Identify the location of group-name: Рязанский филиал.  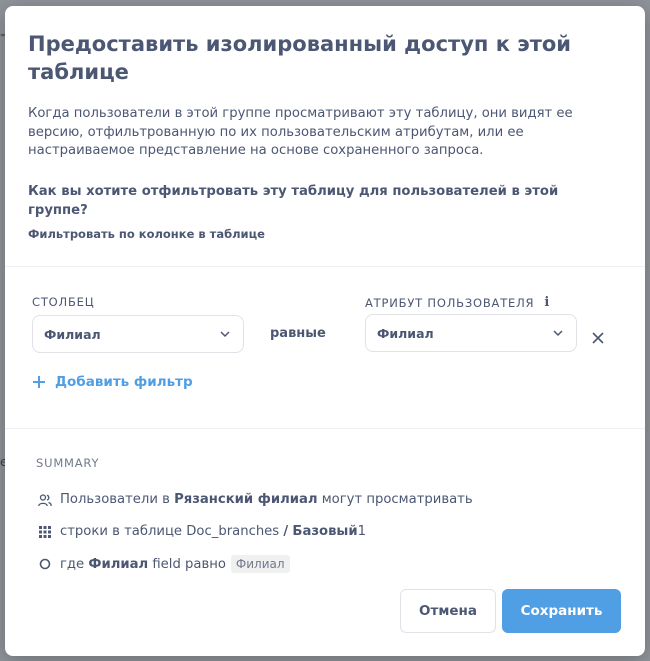
(246, 499).